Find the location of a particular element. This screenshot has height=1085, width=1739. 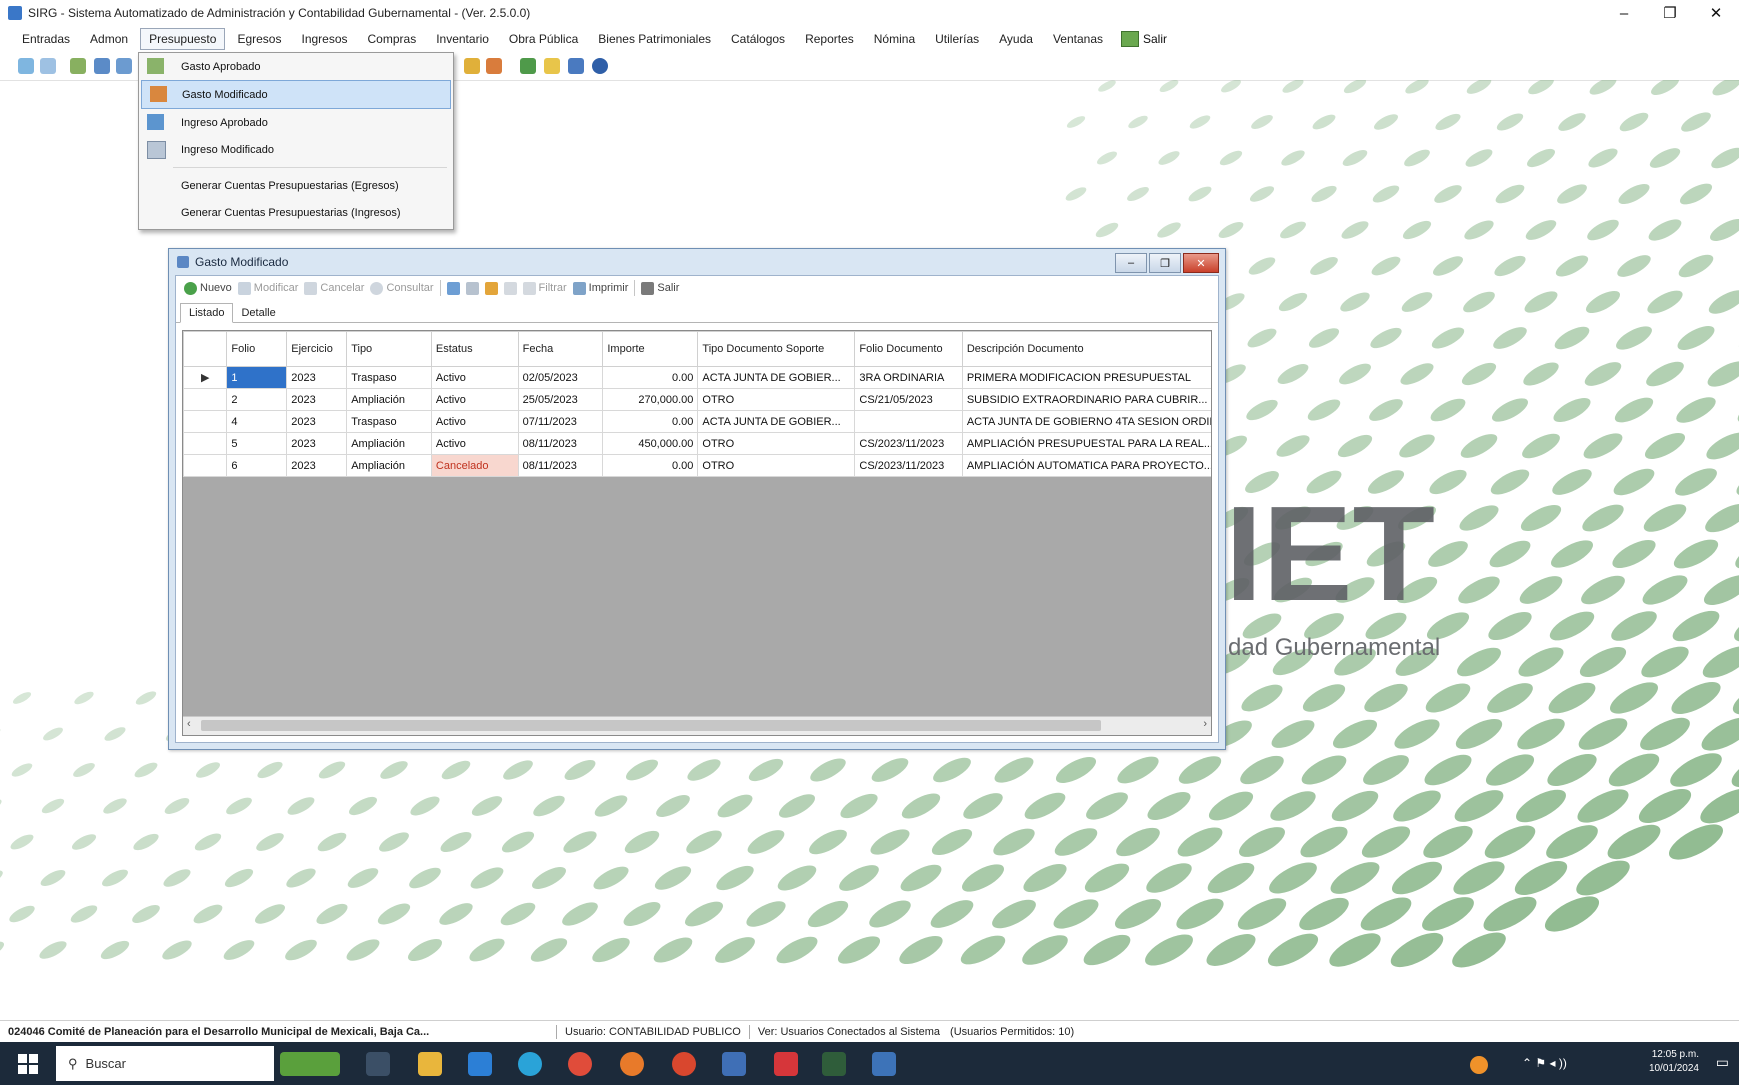

cell-importe: 450,000.00 is located at coordinates (650, 443).